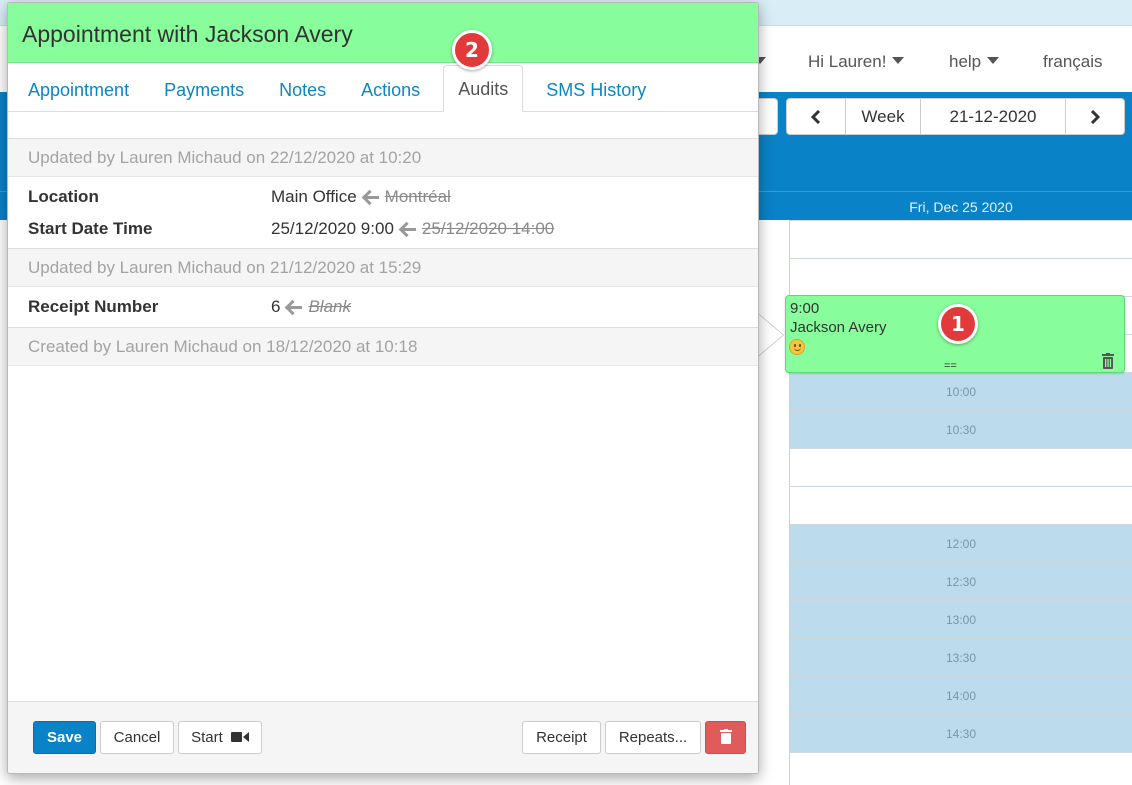 The height and width of the screenshot is (785, 1132). Describe the element at coordinates (950, 366) in the screenshot. I see `resize-handle: ==` at that location.